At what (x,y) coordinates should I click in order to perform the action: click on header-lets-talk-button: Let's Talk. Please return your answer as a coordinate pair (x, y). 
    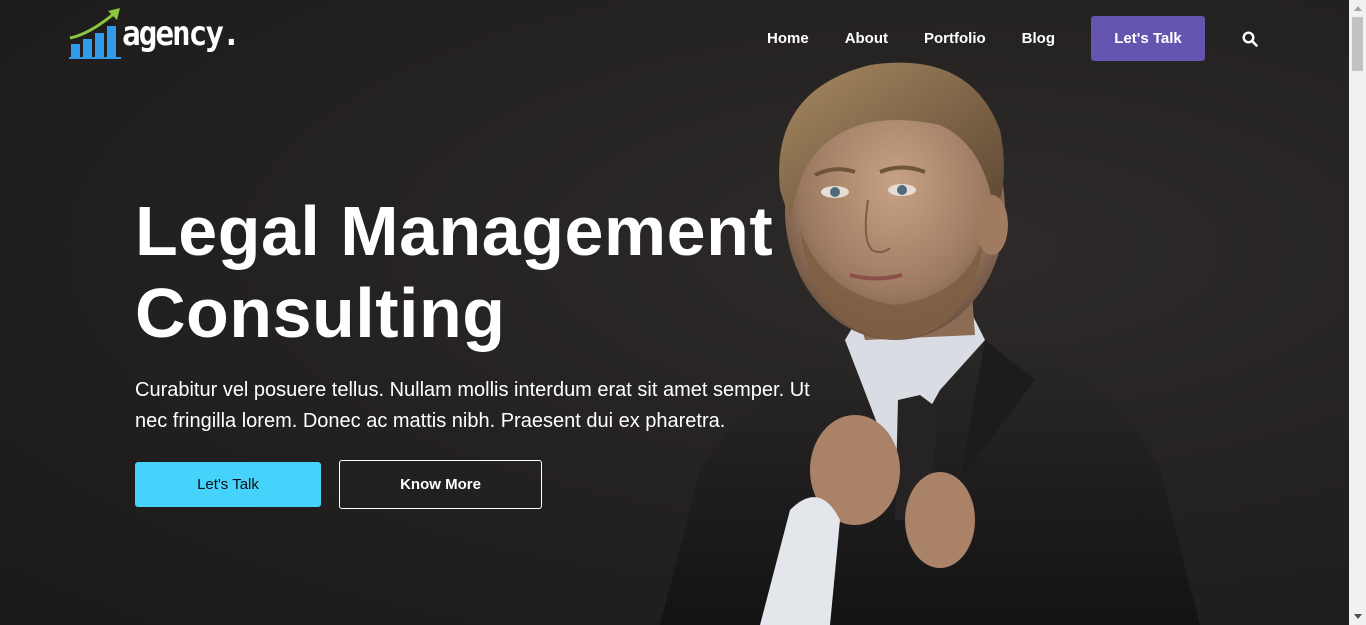
    Looking at the image, I should click on (1148, 38).